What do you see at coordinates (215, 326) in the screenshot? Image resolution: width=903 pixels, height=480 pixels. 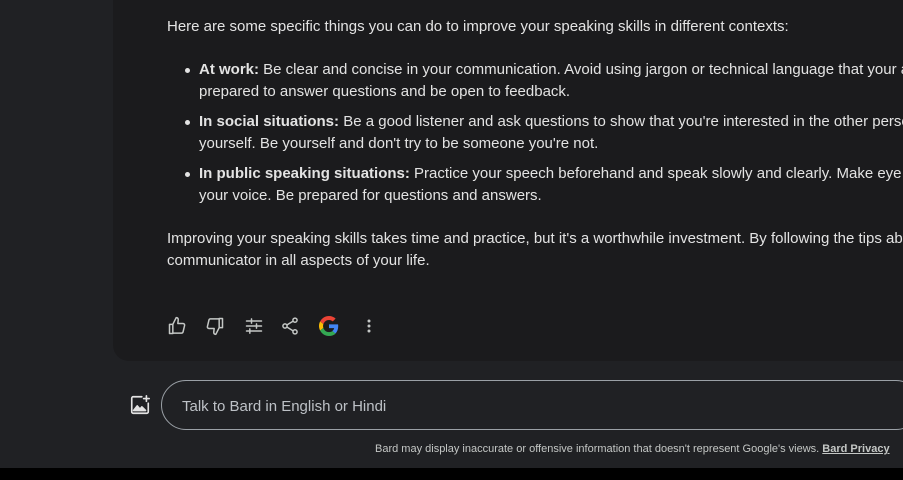 I see `thumbs-down-icon` at bounding box center [215, 326].